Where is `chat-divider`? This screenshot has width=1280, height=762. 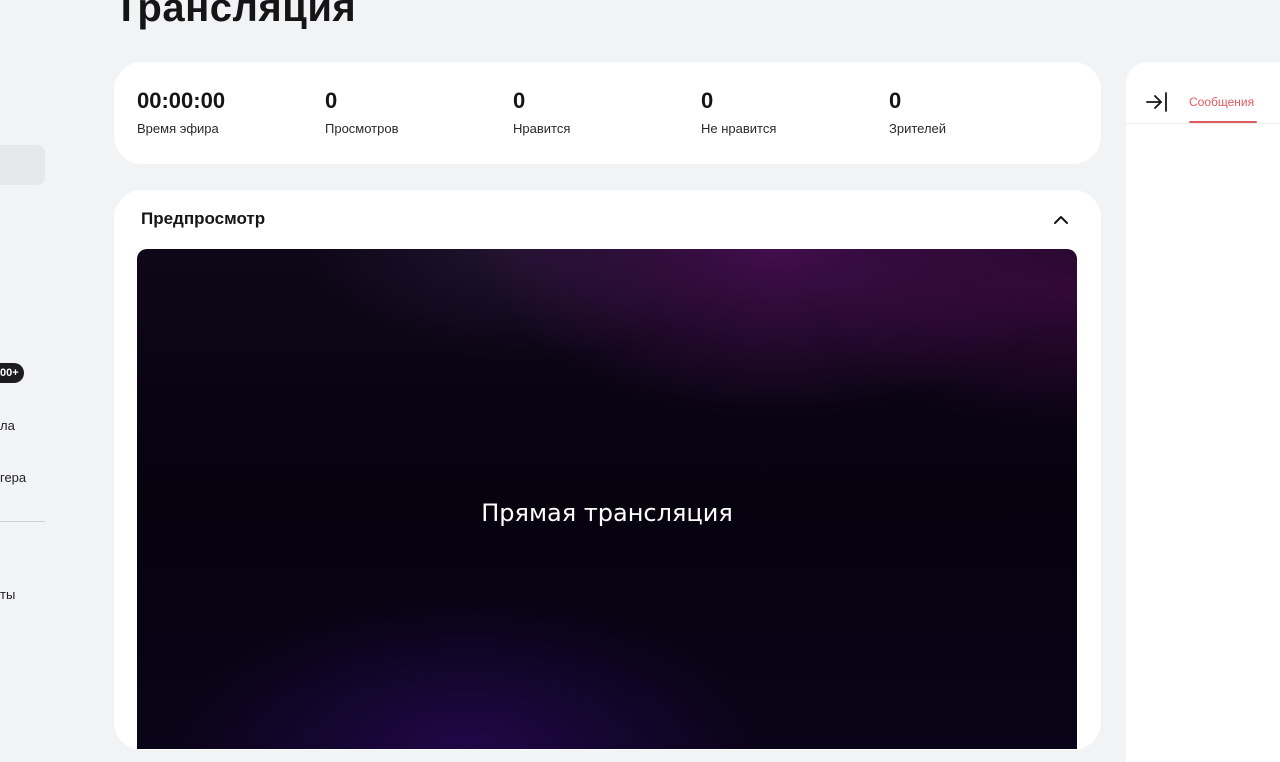 chat-divider is located at coordinates (1203, 123).